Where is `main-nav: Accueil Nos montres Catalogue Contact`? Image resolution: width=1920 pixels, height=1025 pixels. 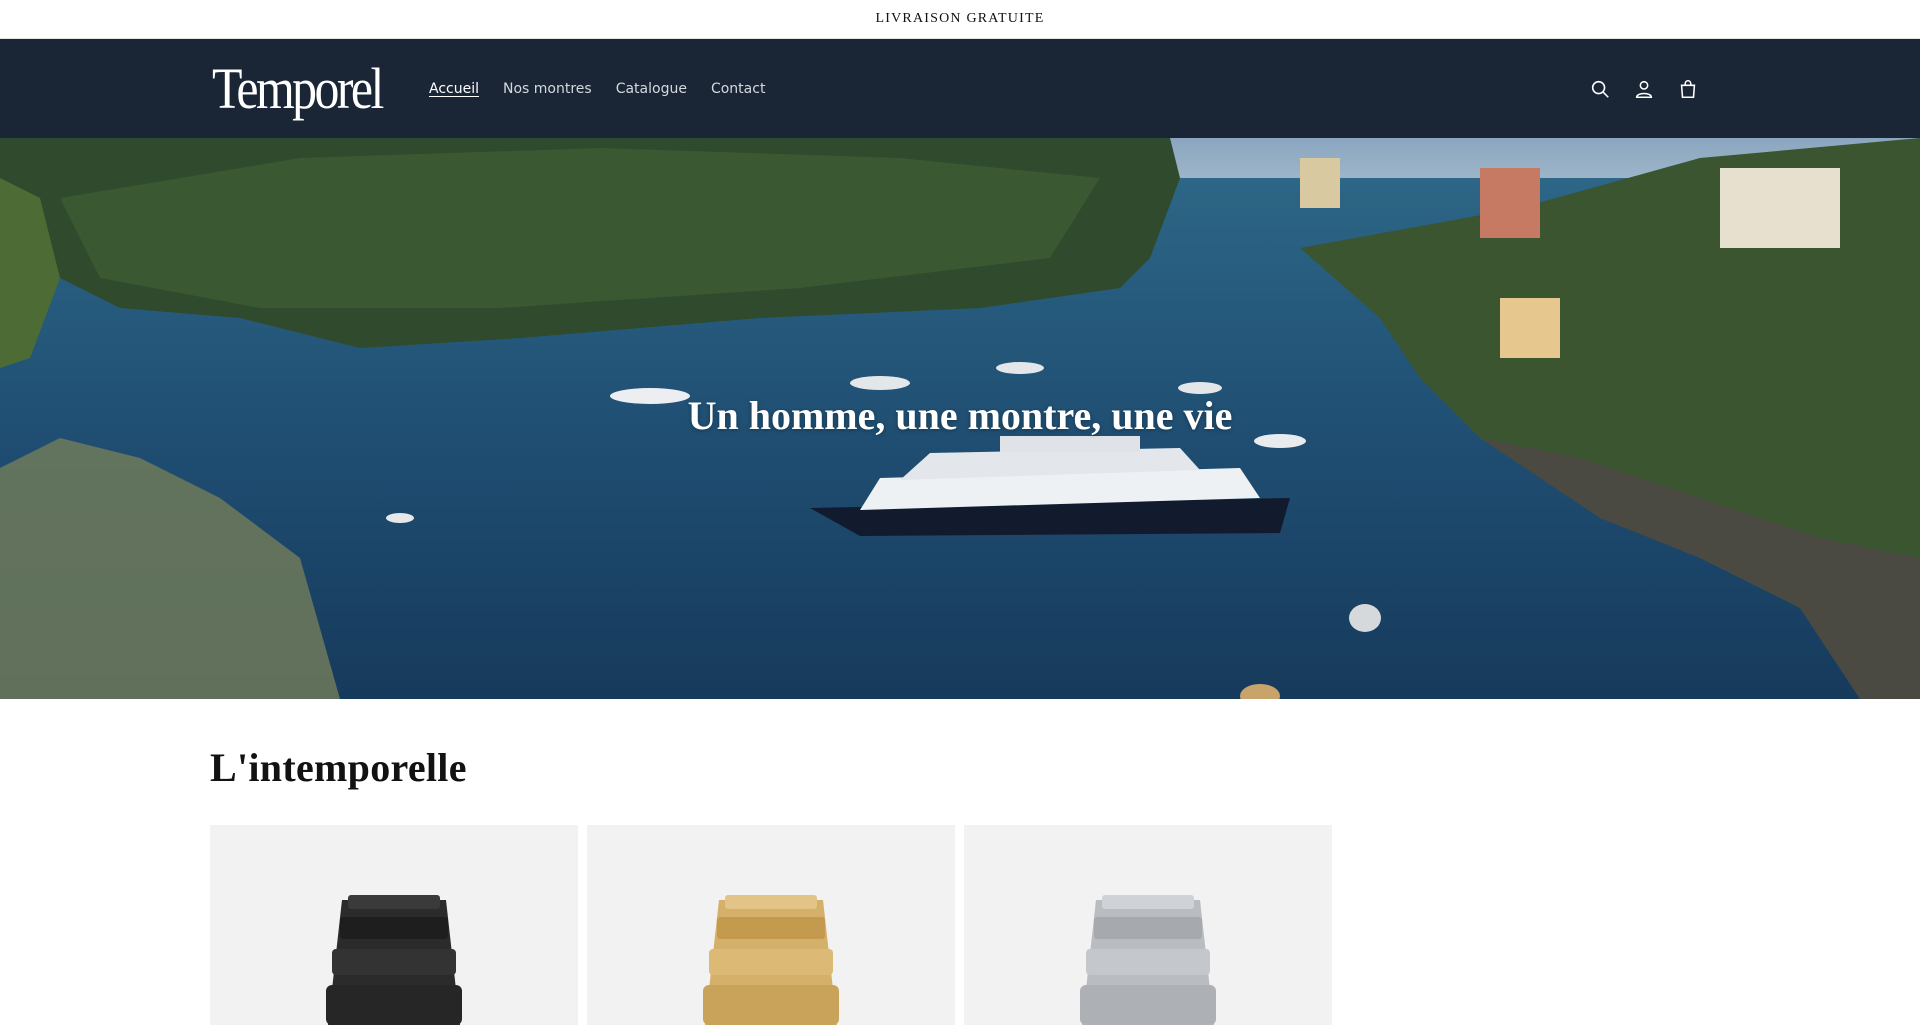
main-nav: Accueil Nos montres Catalogue Contact is located at coordinates (609, 88).